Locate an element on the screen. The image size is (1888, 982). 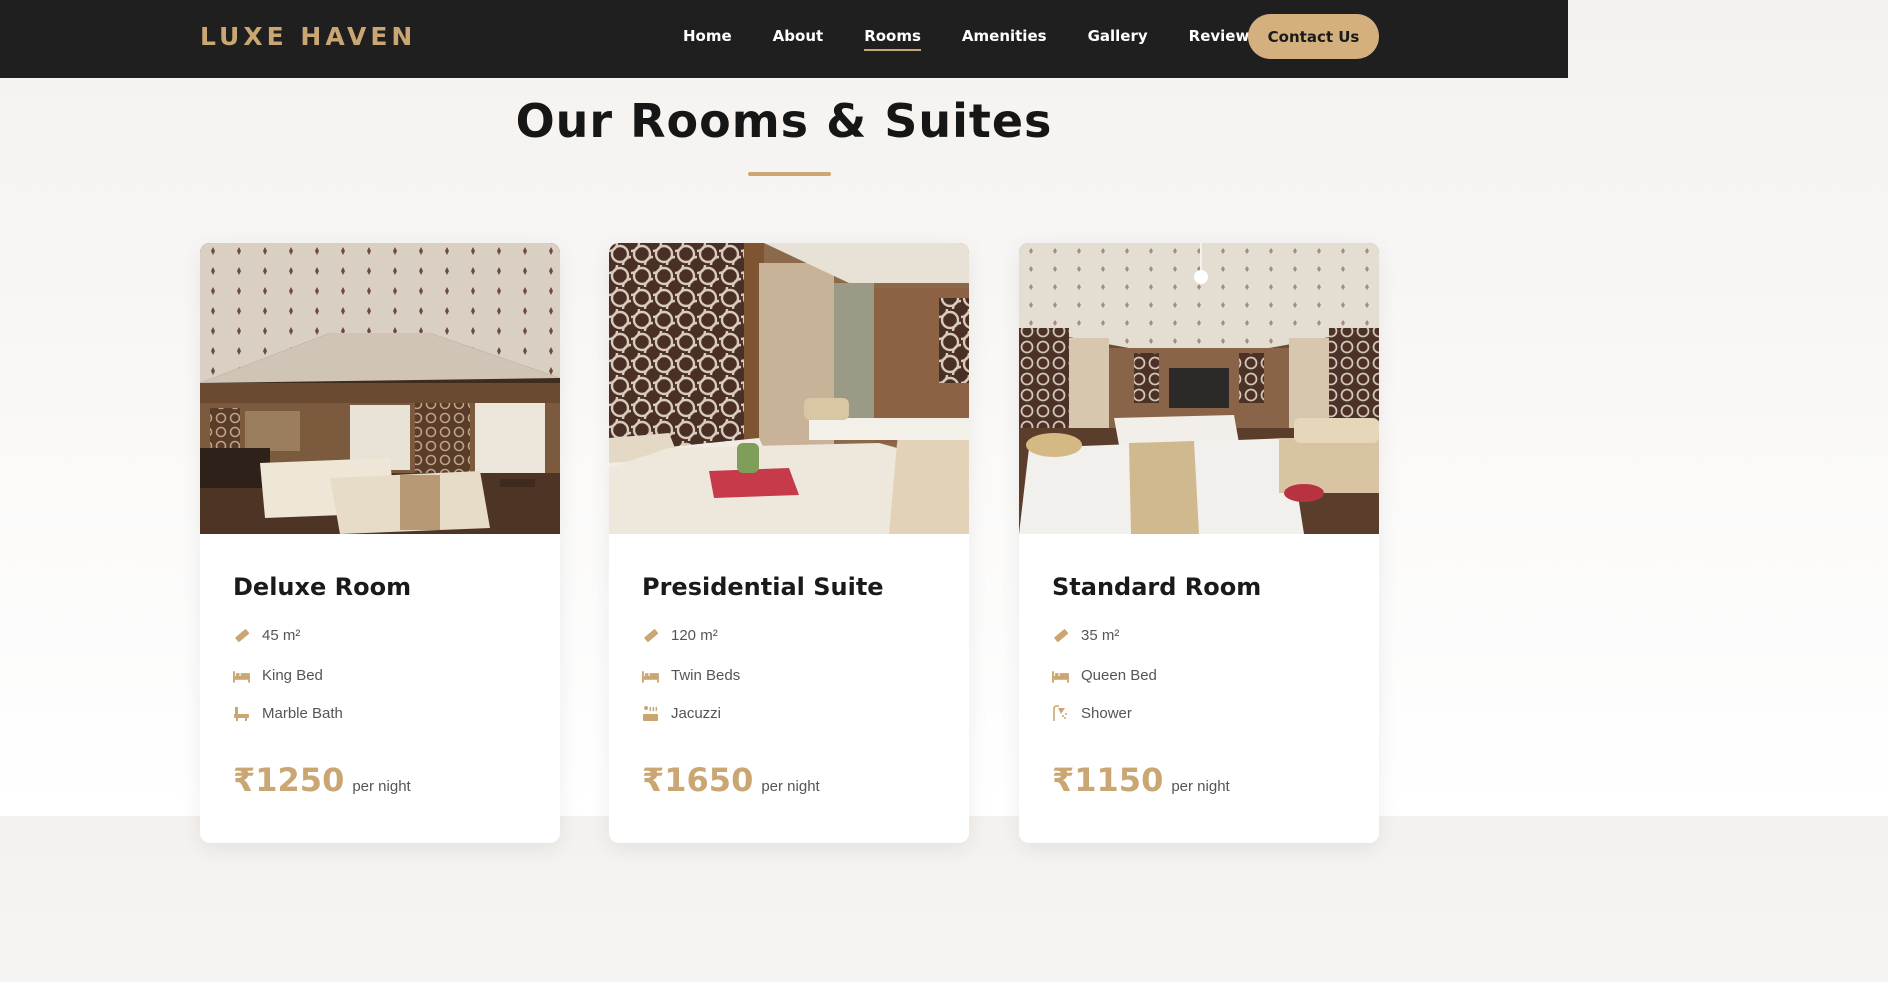
feature-bed: Twin Beds is located at coordinates (691, 675).